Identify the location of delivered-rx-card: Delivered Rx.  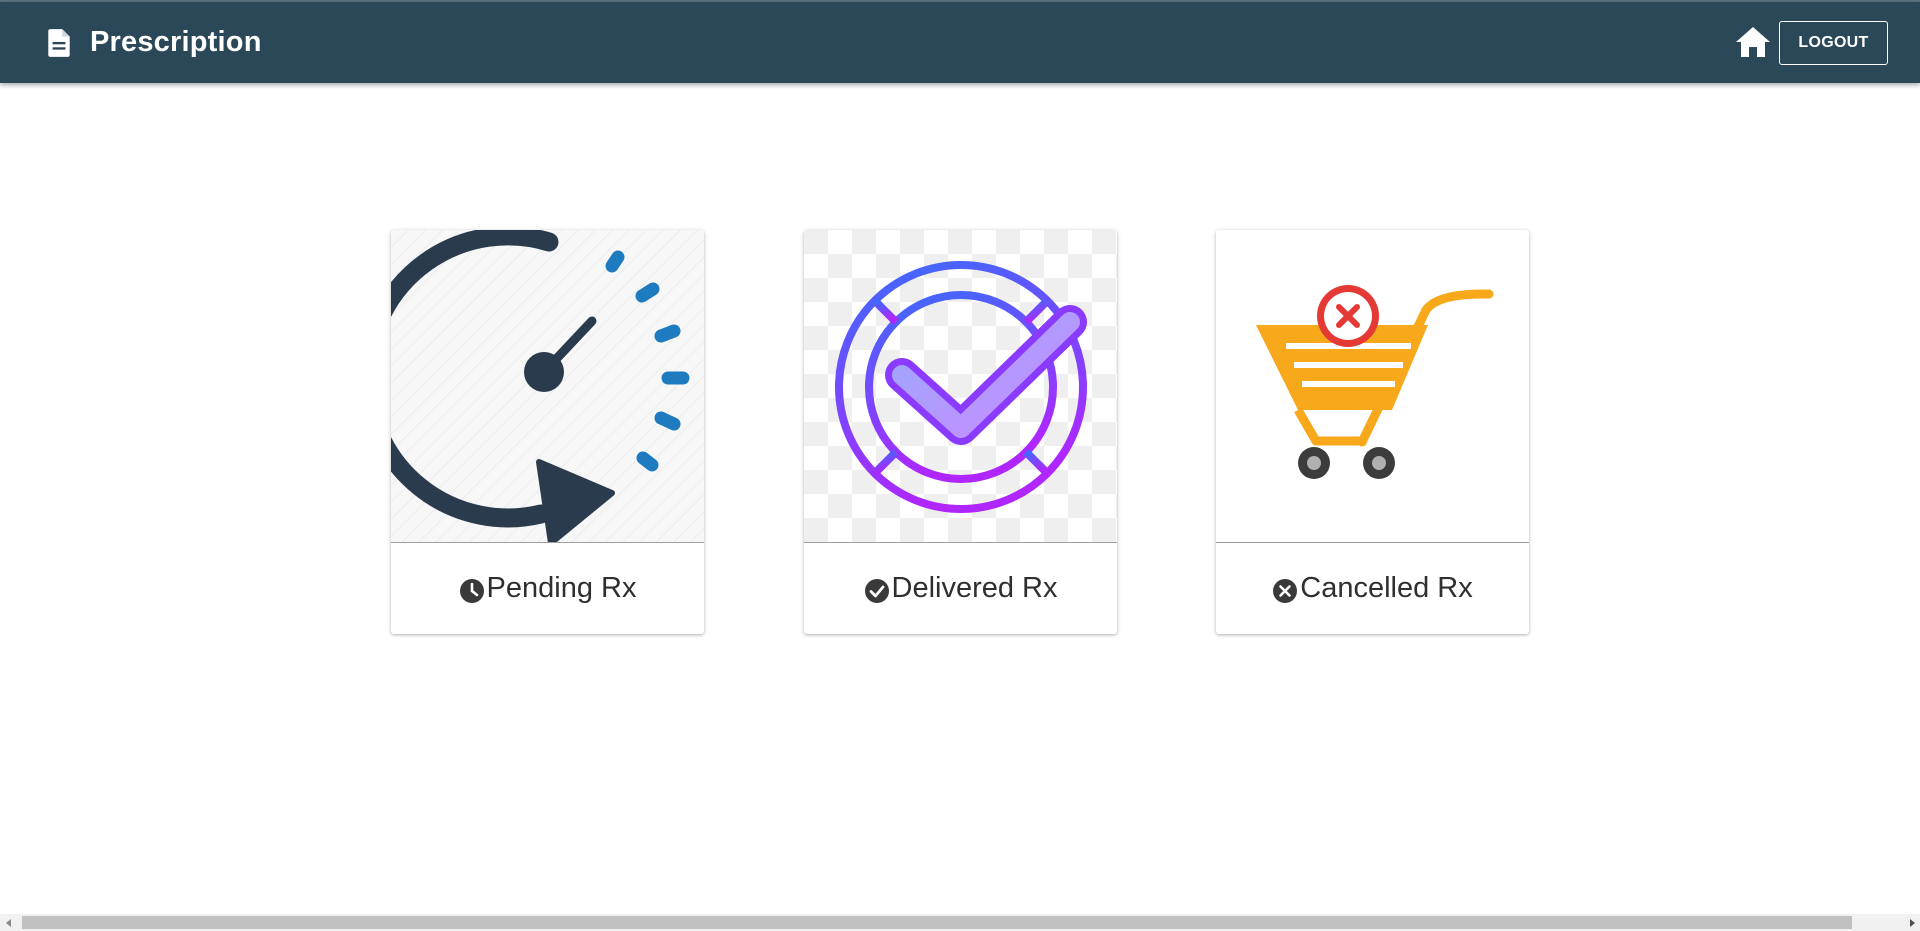
(960, 432).